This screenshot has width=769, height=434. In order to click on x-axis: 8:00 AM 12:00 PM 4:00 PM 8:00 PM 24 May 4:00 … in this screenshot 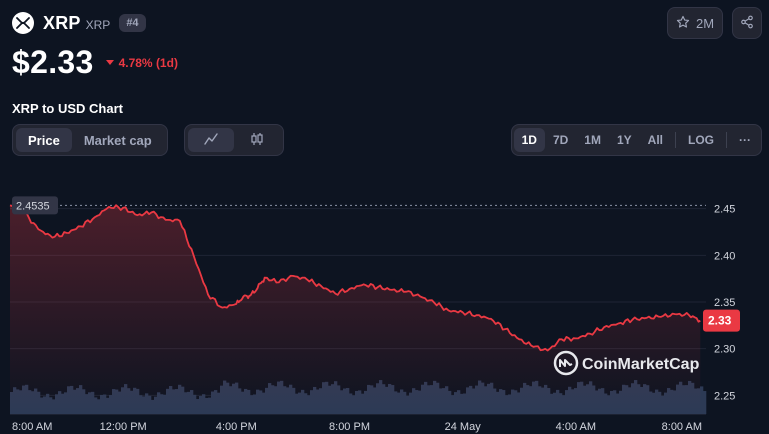, I will do `click(357, 427)`.